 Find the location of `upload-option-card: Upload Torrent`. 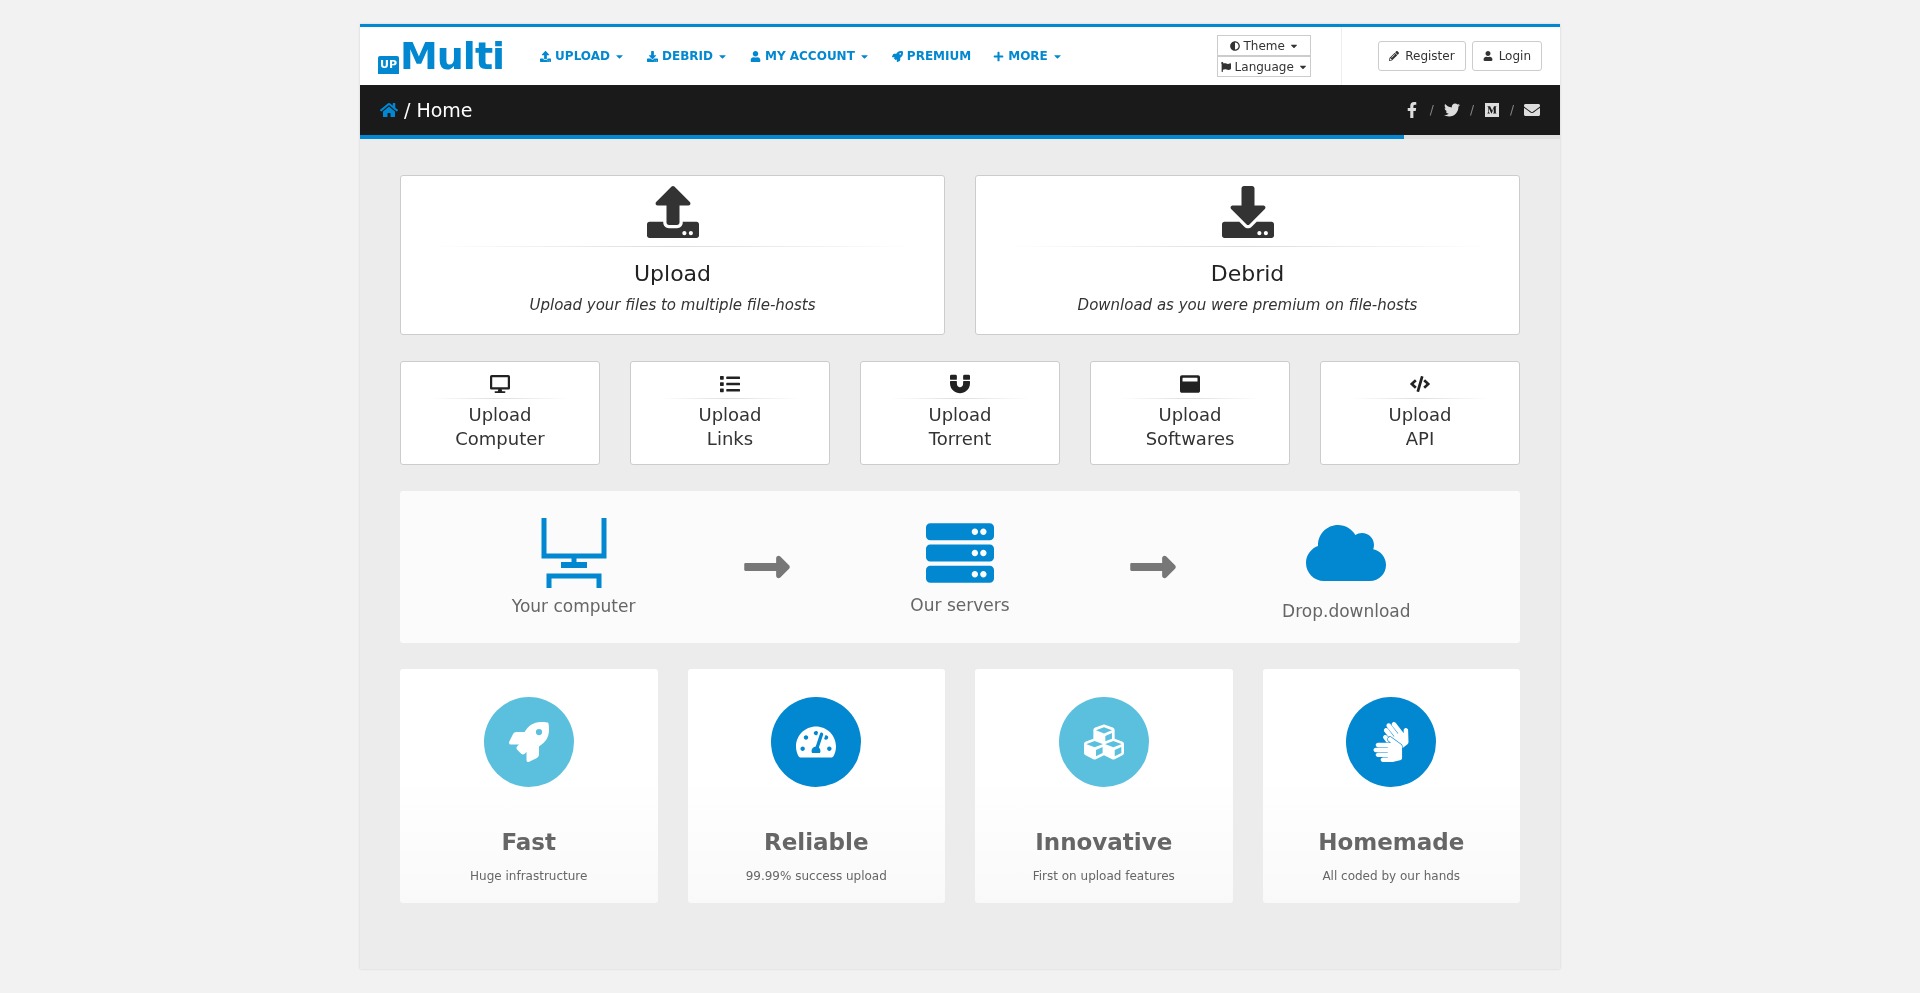

upload-option-card: Upload Torrent is located at coordinates (960, 413).